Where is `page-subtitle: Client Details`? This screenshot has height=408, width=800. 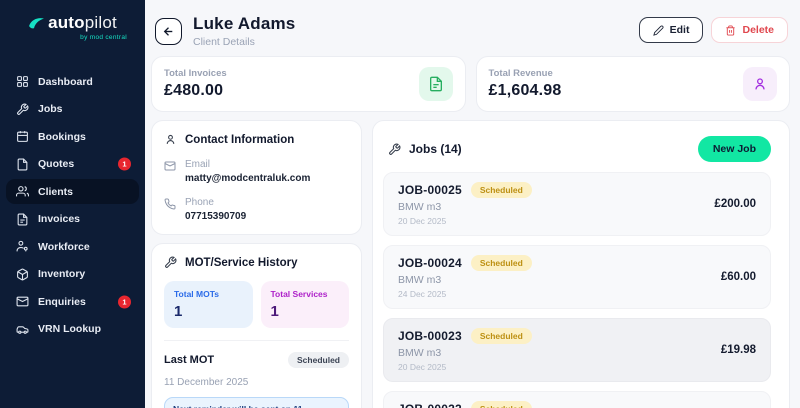
page-subtitle: Client Details is located at coordinates (224, 42).